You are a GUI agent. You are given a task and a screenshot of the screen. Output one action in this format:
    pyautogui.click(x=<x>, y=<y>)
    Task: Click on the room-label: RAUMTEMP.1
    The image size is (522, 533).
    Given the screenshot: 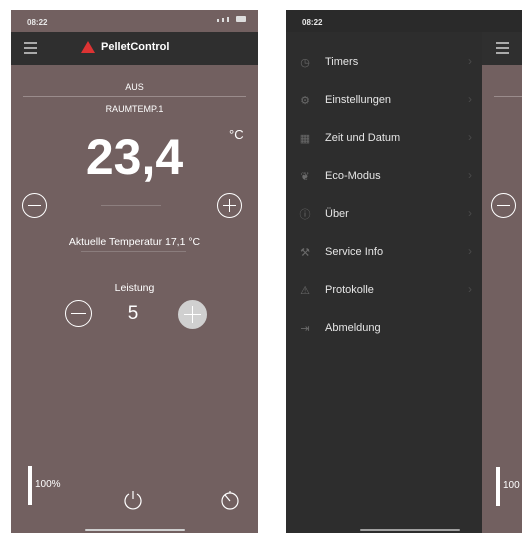 What is the action you would take?
    pyautogui.click(x=134, y=109)
    